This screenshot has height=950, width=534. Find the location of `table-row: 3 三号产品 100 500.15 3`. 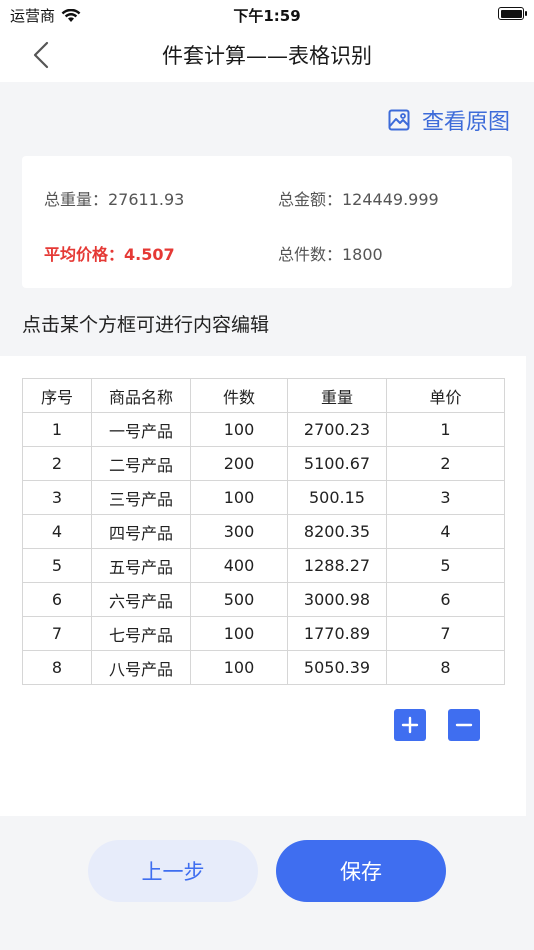

table-row: 3 三号产品 100 500.15 3 is located at coordinates (263, 497).